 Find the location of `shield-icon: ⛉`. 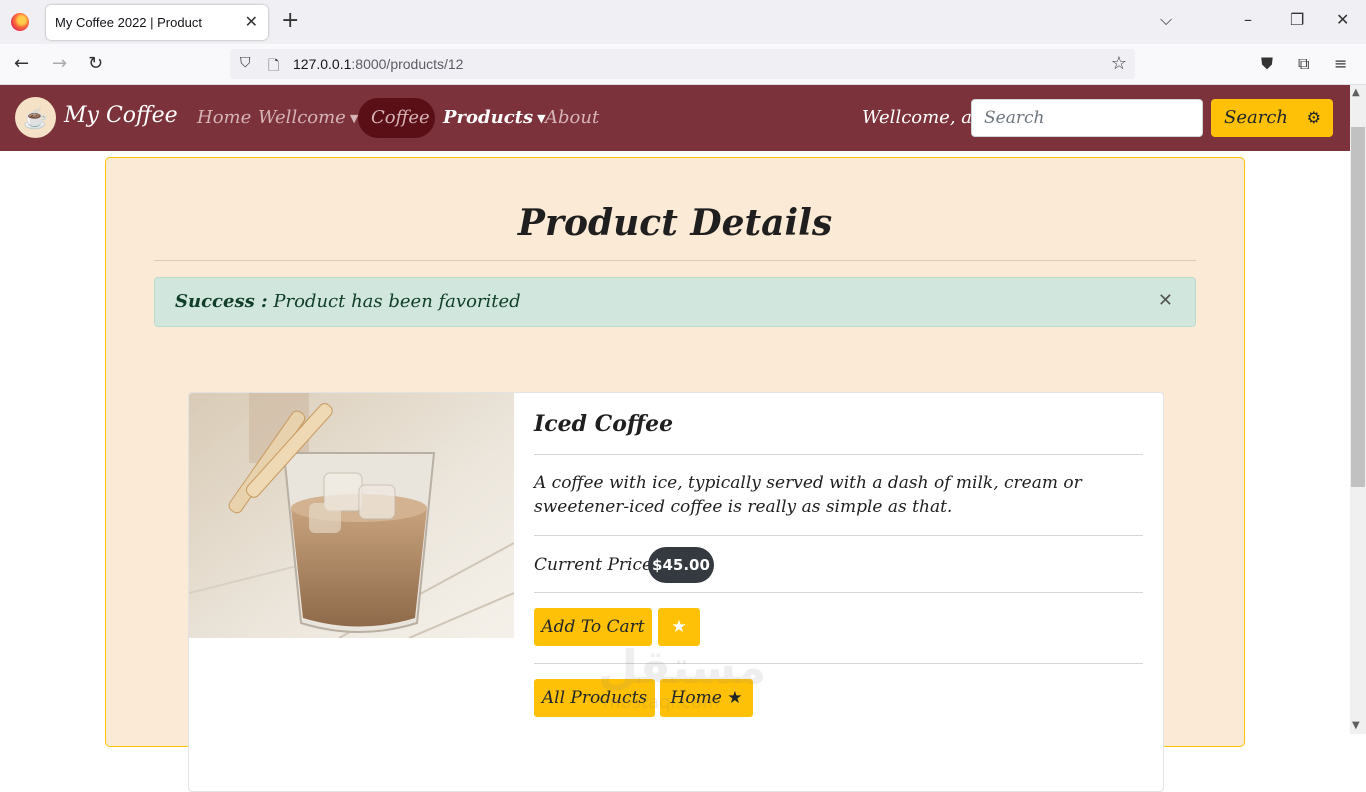

shield-icon: ⛉ is located at coordinates (245, 63).